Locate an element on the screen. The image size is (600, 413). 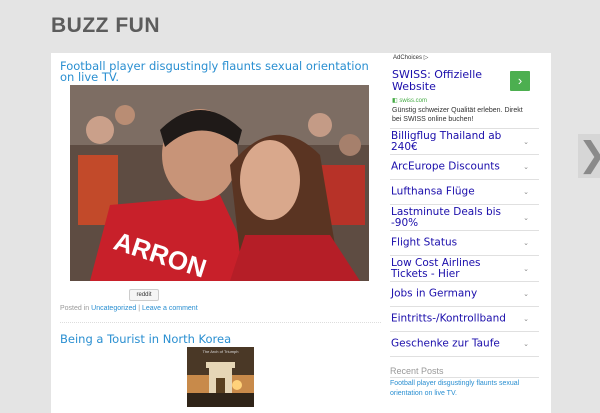
ad-arrow-button: › is located at coordinates (520, 81).